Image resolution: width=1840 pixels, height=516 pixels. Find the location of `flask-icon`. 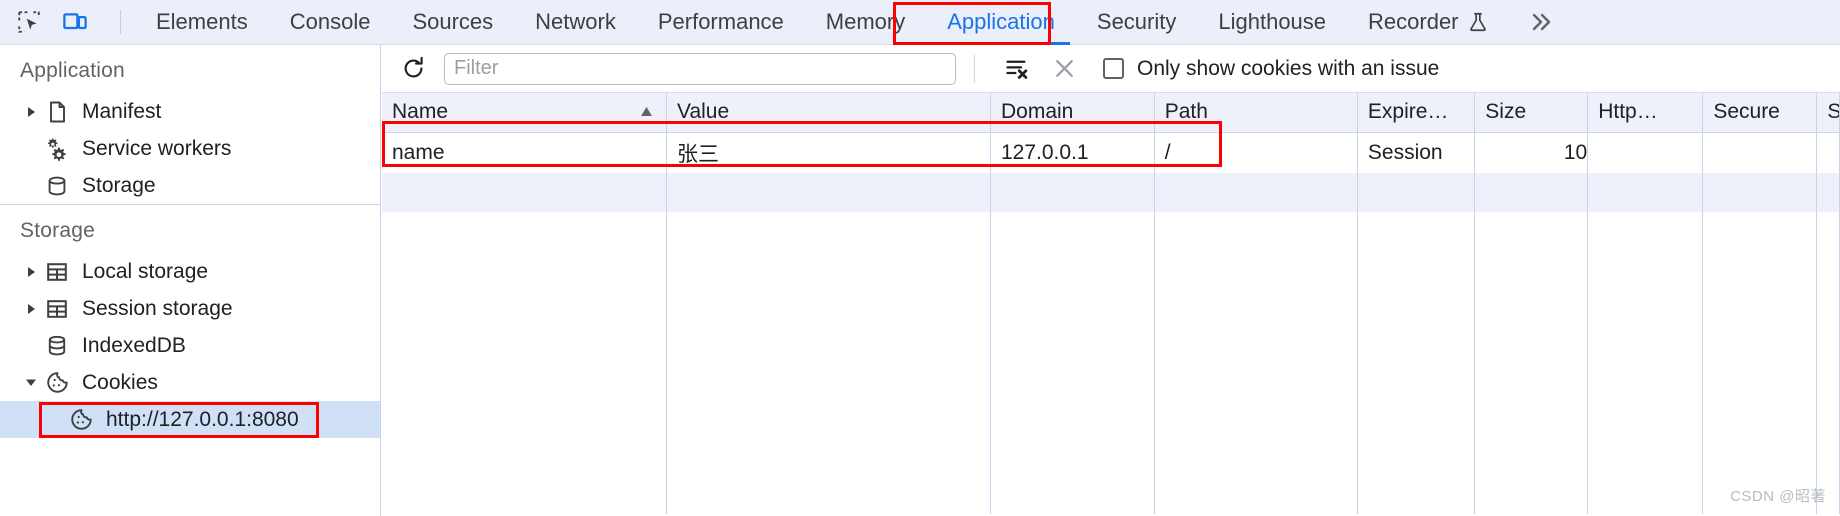

flask-icon is located at coordinates (1478, 22).